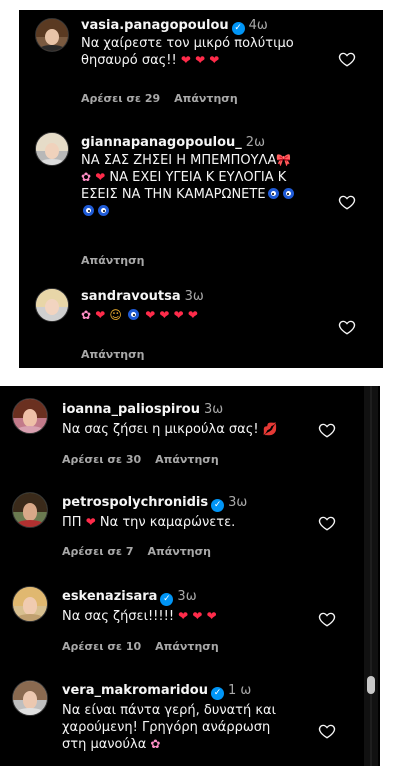  I want to click on comment-text-line: ΝΑ ΕΧΕΙ ΥΓΕΙΑ Κ ΕΥΛΟΓΙΑ Κ, so click(198, 177).